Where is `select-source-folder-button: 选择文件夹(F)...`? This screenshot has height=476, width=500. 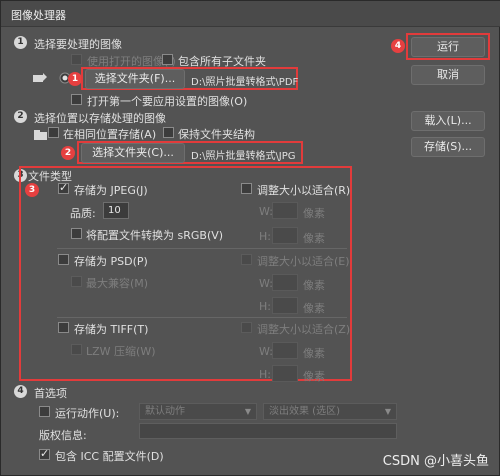 select-source-folder-button: 选择文件夹(F)... is located at coordinates (135, 79).